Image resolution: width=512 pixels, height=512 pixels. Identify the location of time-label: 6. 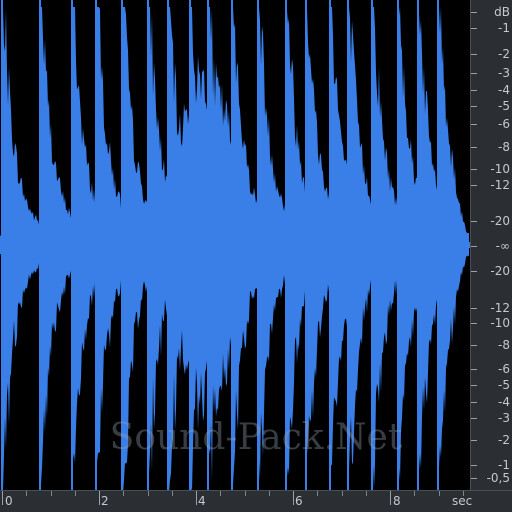
(299, 501).